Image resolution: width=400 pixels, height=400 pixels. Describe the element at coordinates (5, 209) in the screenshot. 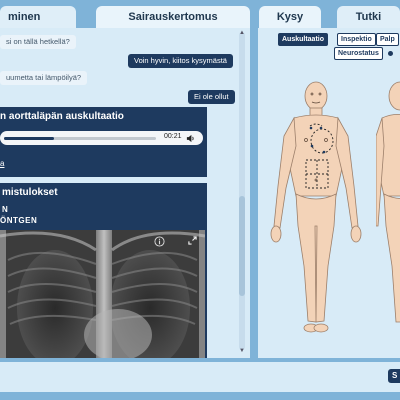

I see `imaging-card-label: N` at that location.